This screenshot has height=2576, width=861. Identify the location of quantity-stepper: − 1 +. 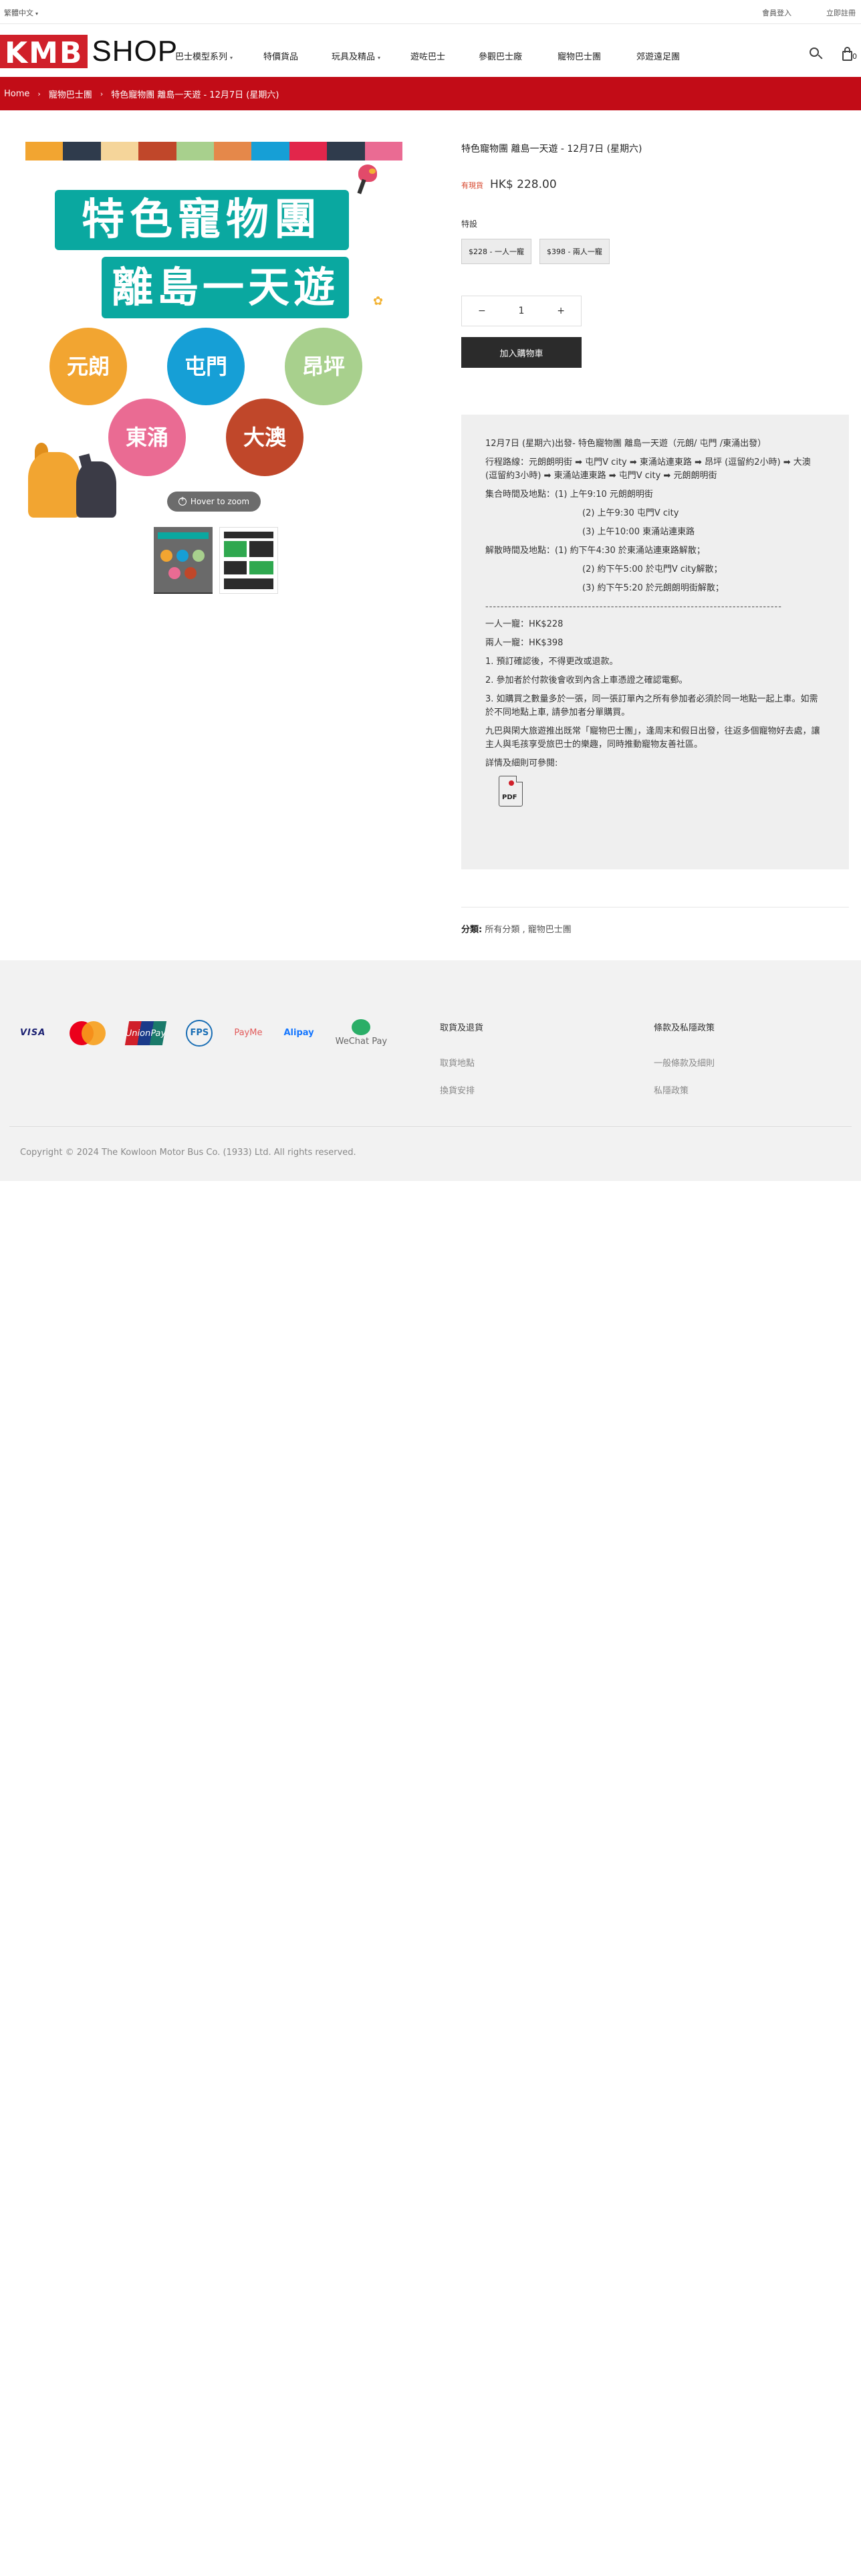
(521, 311).